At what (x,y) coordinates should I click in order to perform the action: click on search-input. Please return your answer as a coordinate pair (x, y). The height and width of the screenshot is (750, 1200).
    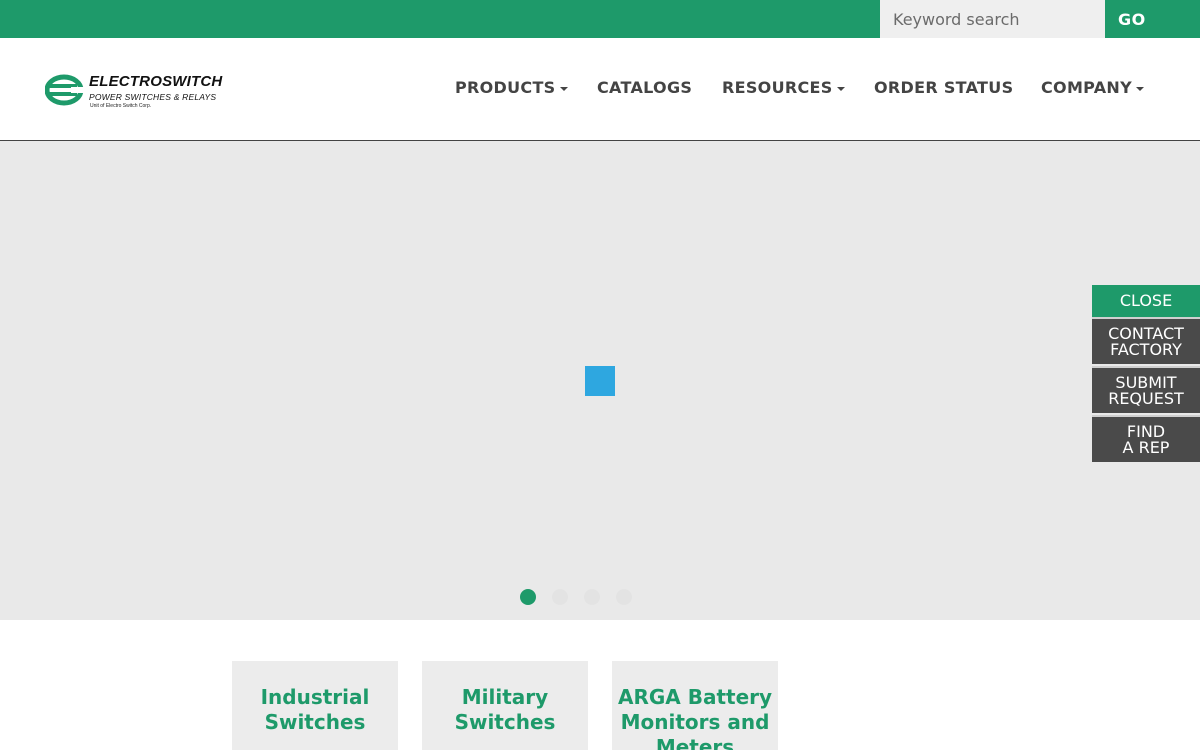
    Looking at the image, I should click on (992, 19).